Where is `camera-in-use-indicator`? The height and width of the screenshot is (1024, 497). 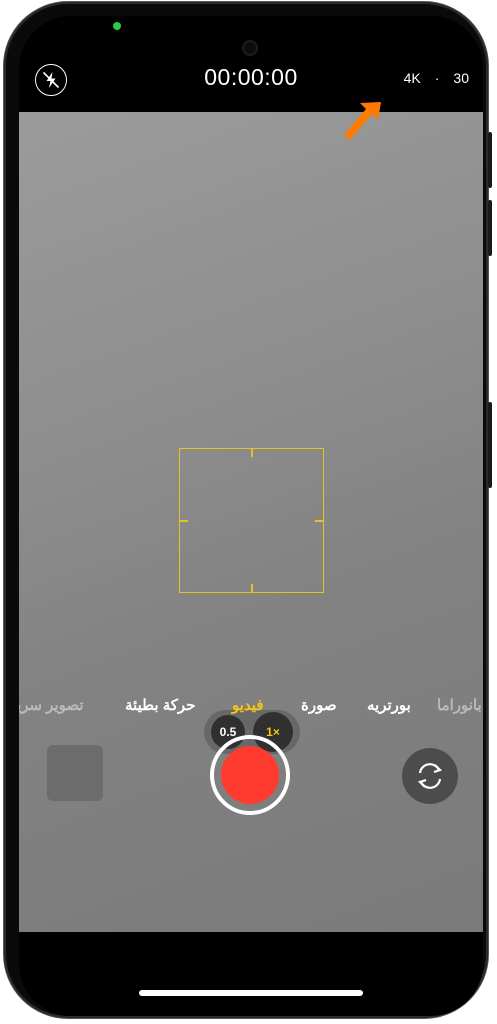 camera-in-use-indicator is located at coordinates (117, 26).